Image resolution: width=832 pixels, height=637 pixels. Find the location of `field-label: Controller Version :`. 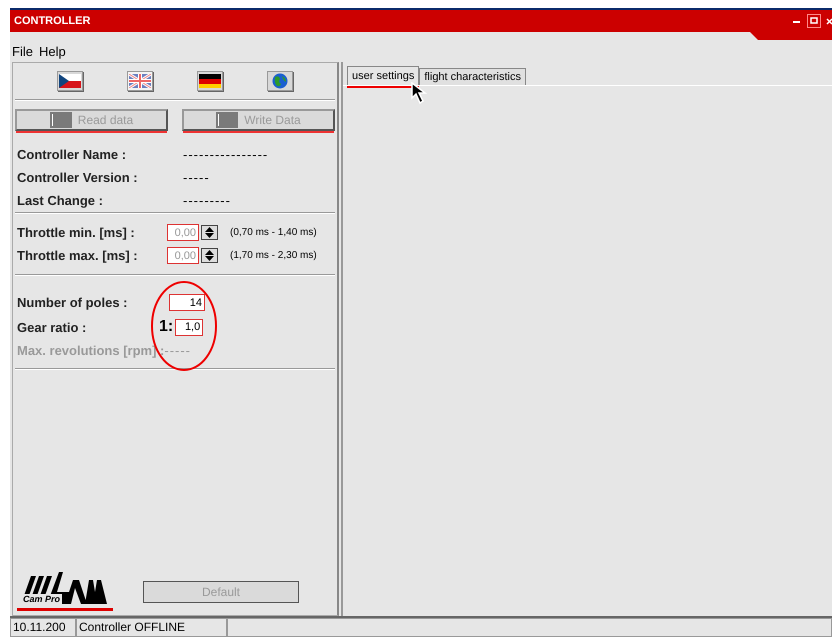

field-label: Controller Version : is located at coordinates (78, 177).